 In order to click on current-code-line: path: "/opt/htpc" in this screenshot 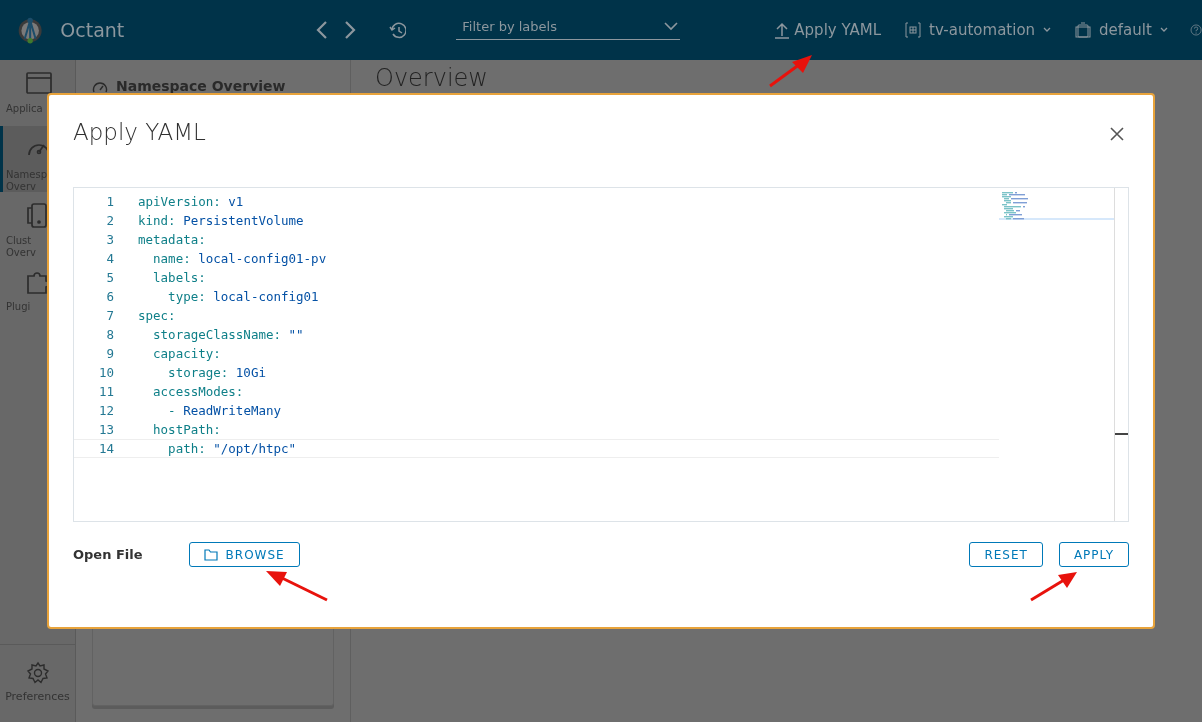, I will do `click(568, 448)`.